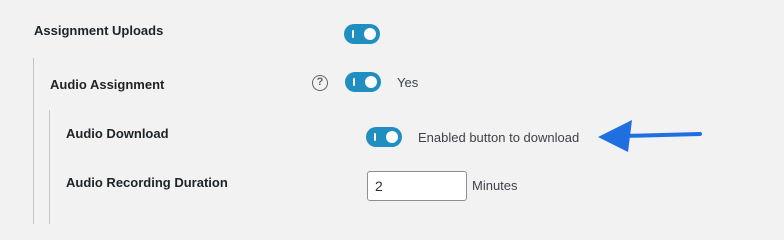 This screenshot has height=240, width=784. I want to click on audio-recording-duration-input, so click(417, 186).